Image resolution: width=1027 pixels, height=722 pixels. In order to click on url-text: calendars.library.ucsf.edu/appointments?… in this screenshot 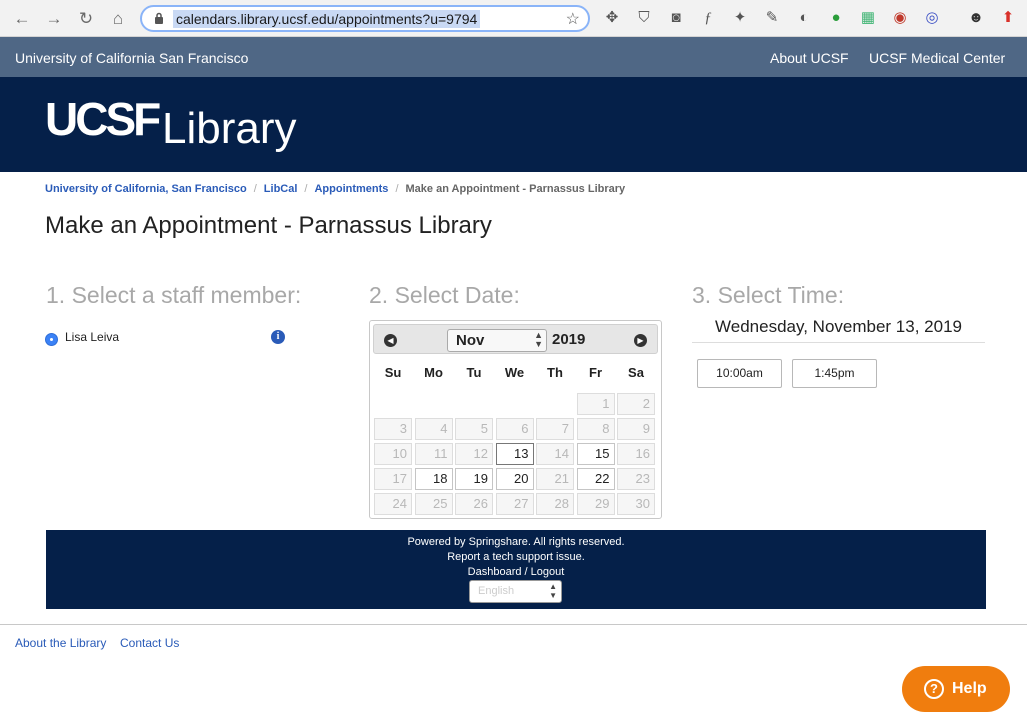, I will do `click(327, 19)`.